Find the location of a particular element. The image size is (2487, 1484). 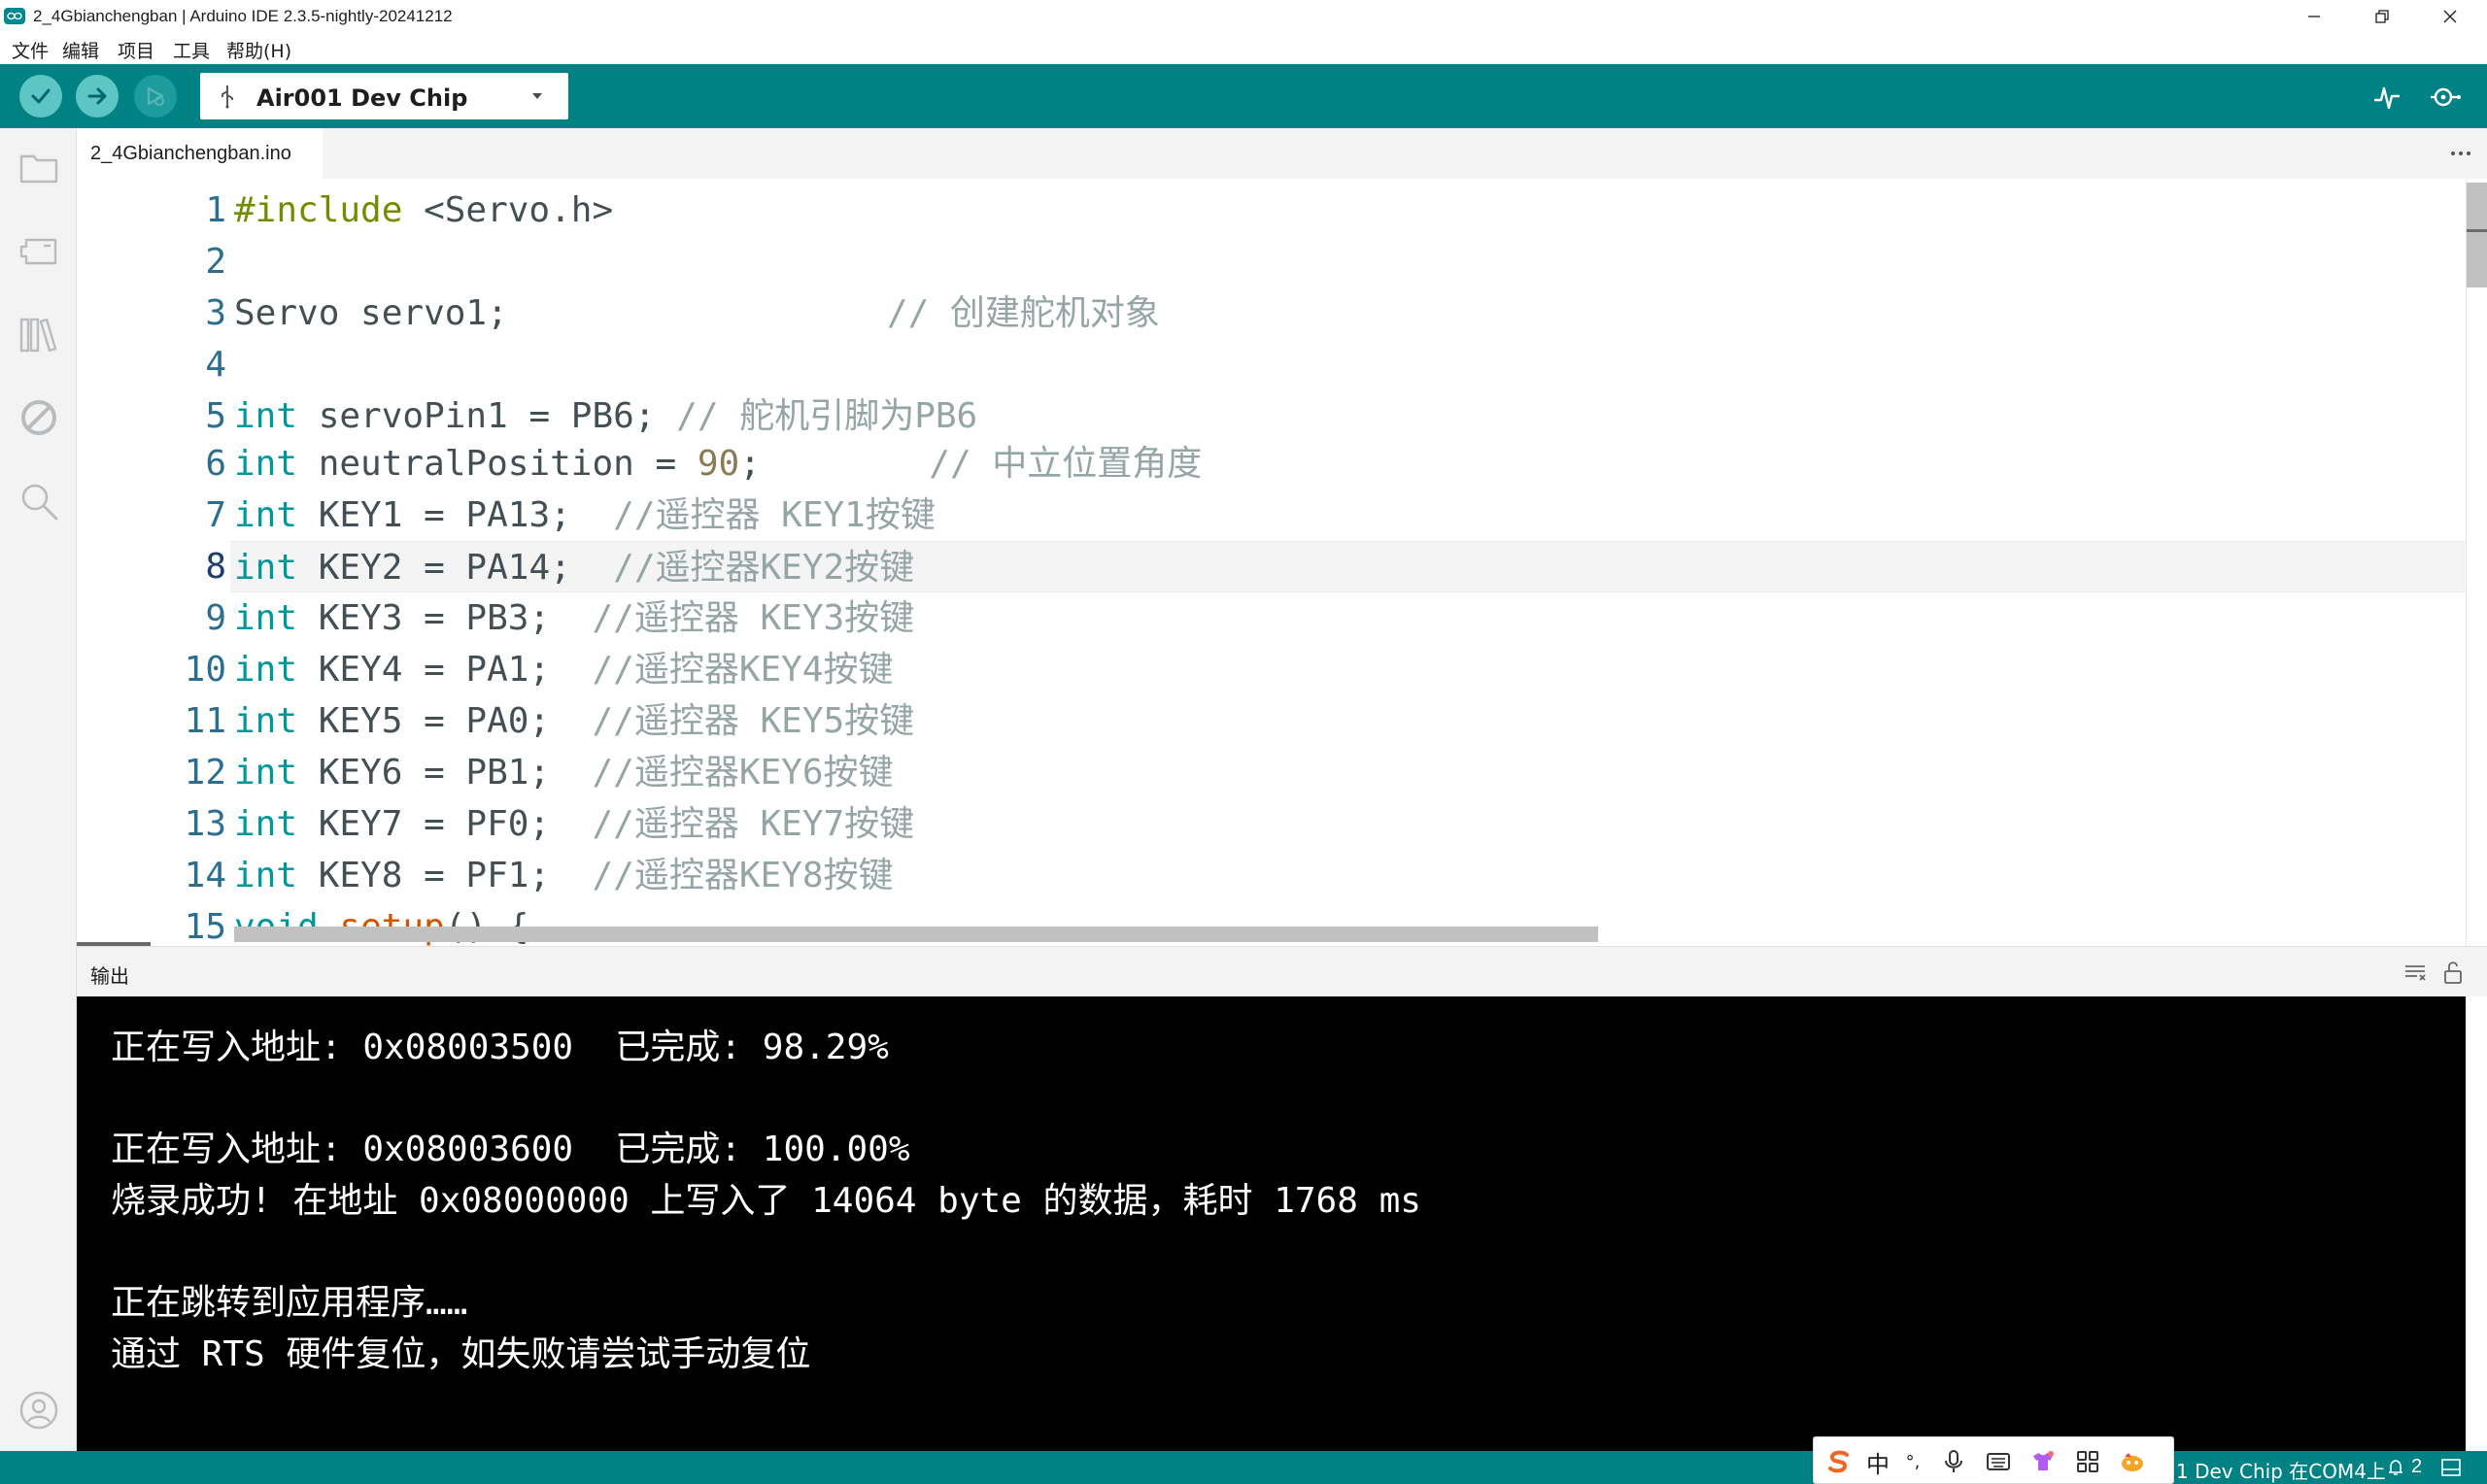

ime-toolbar: 中 °, is located at coordinates (1993, 1460).